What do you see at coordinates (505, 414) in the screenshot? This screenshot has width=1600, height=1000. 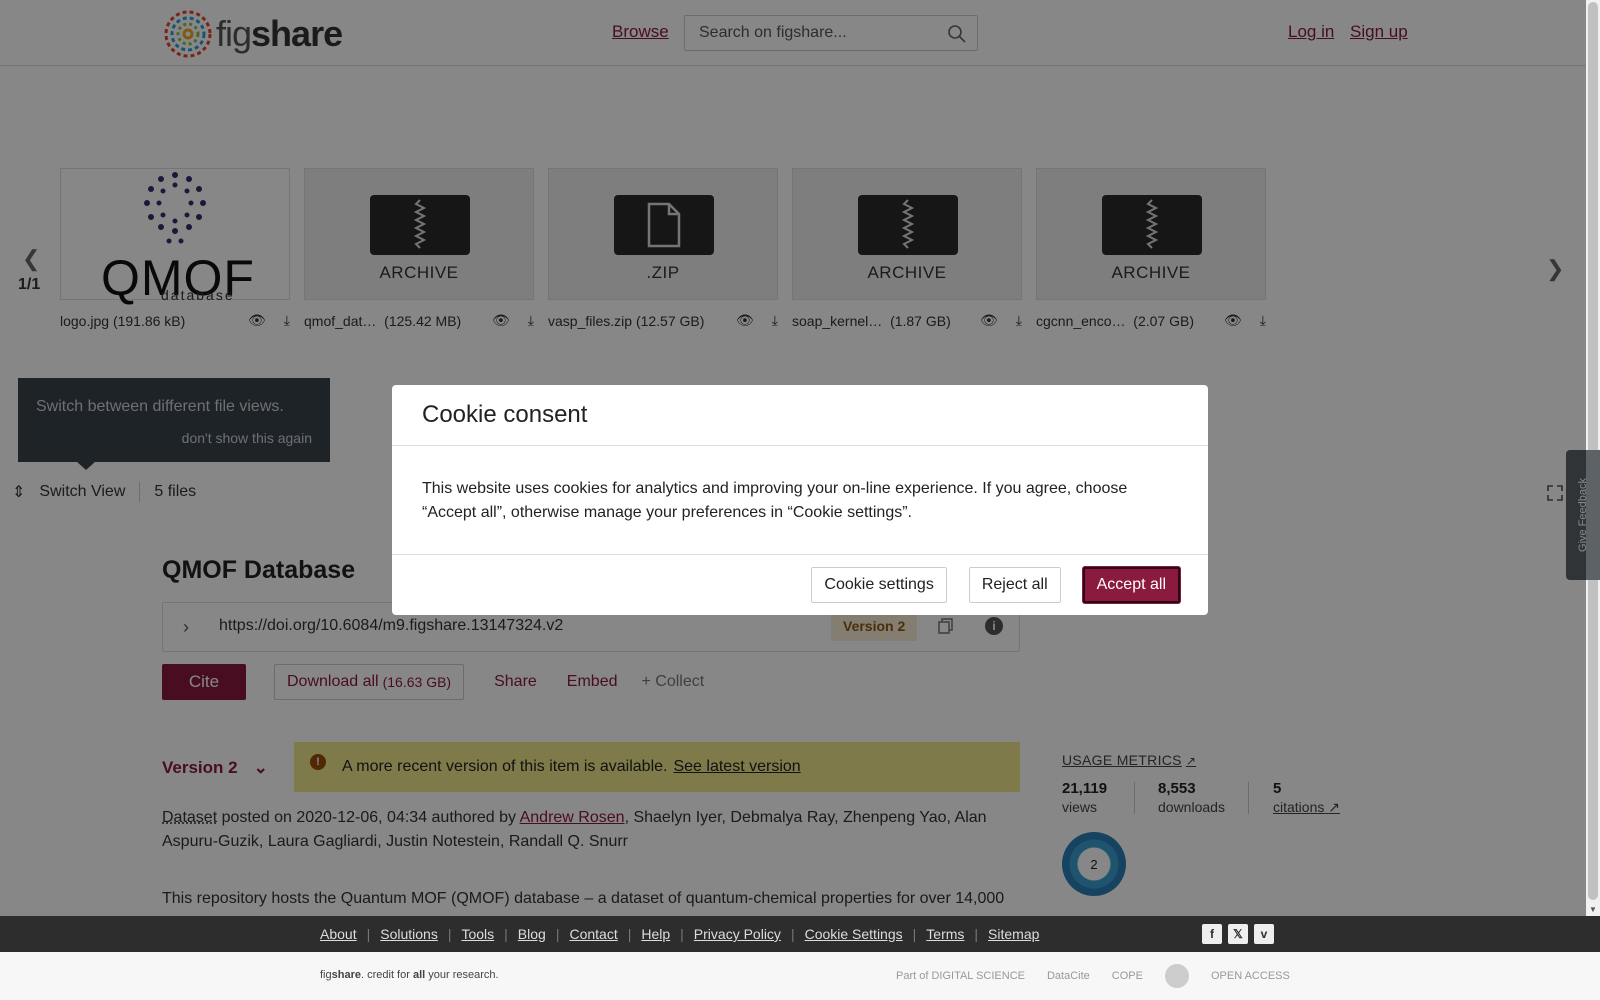 I see `cookie-dialog-title: Cookie consent` at bounding box center [505, 414].